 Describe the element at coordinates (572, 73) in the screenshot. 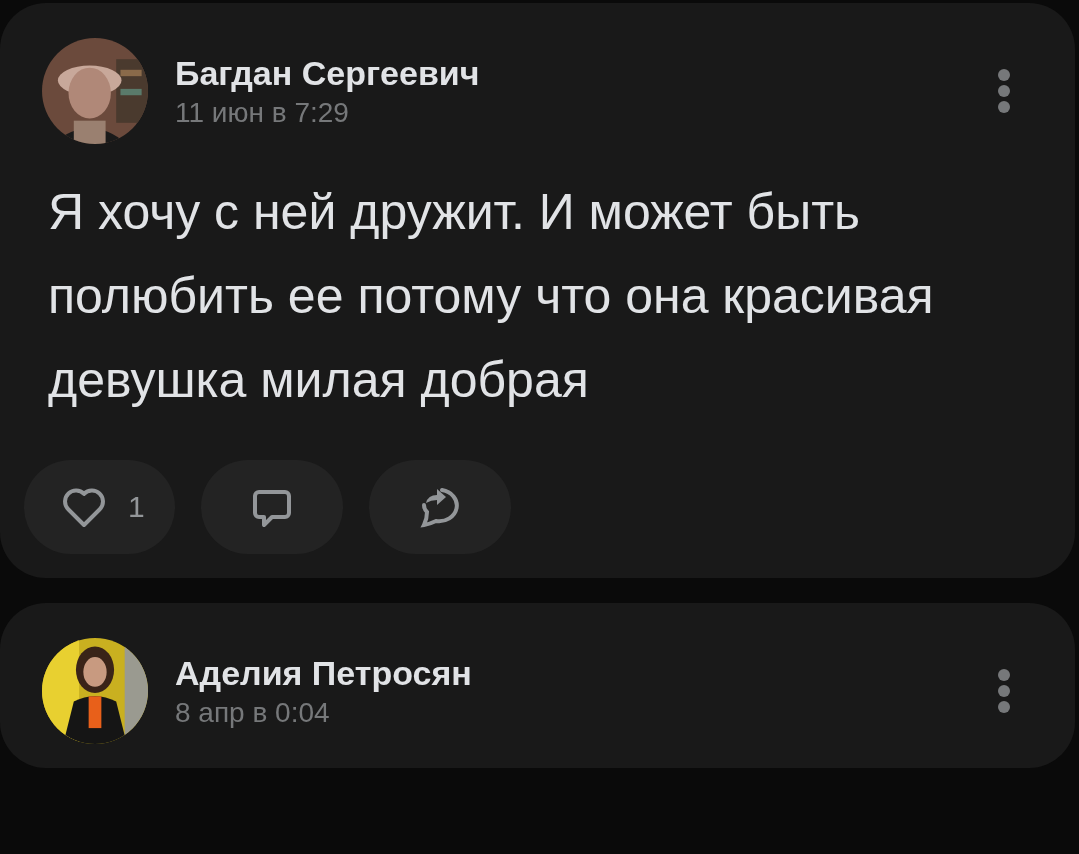

I see `author-name: Багдан Сергеевич` at that location.